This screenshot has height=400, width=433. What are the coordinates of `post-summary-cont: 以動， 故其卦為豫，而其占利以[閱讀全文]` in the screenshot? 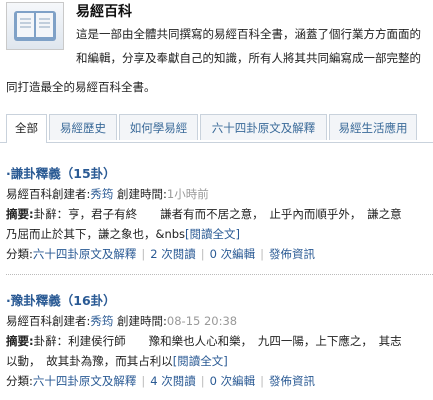 It's located at (219, 361).